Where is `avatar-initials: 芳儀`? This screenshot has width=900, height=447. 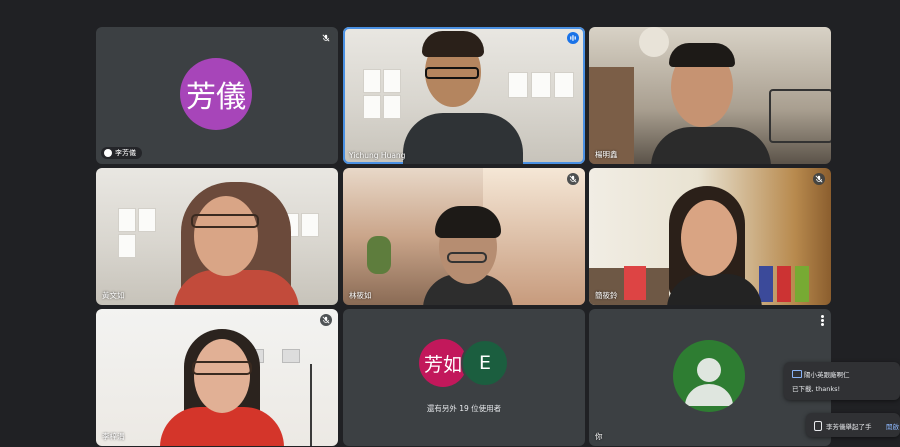
avatar-initials: 芳儀 is located at coordinates (216, 97).